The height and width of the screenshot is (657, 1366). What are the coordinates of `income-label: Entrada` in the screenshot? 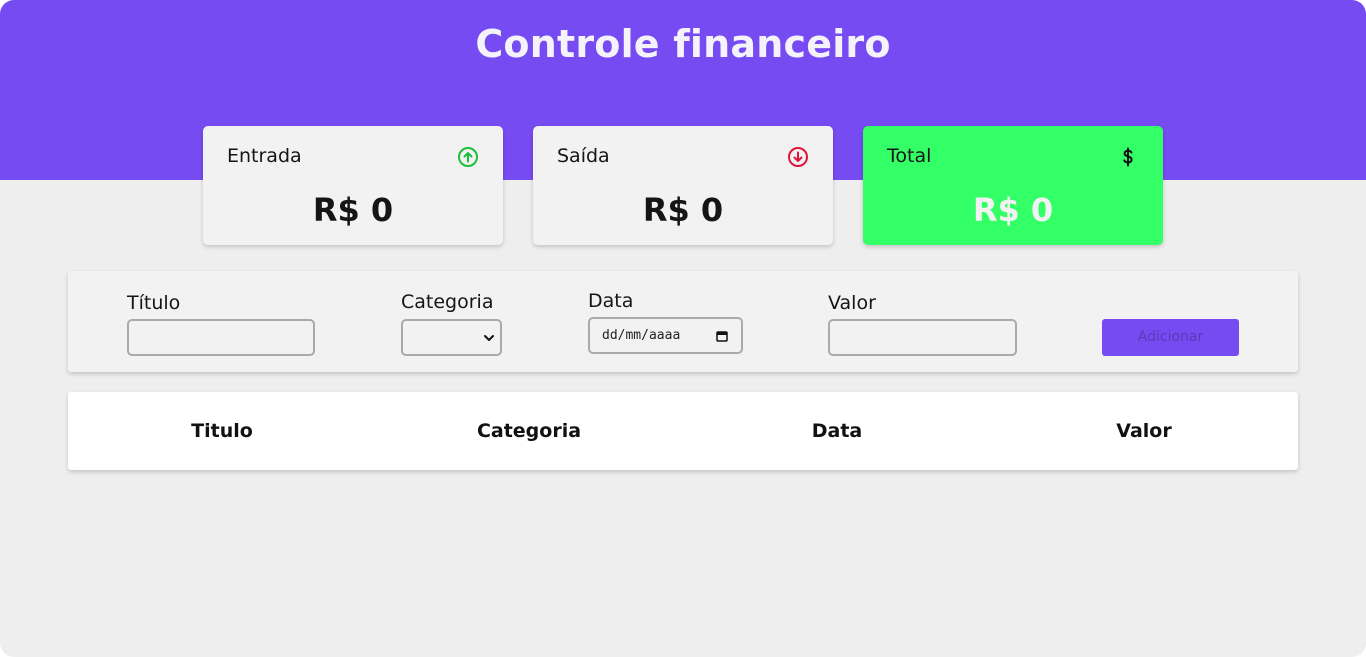 It's located at (264, 156).